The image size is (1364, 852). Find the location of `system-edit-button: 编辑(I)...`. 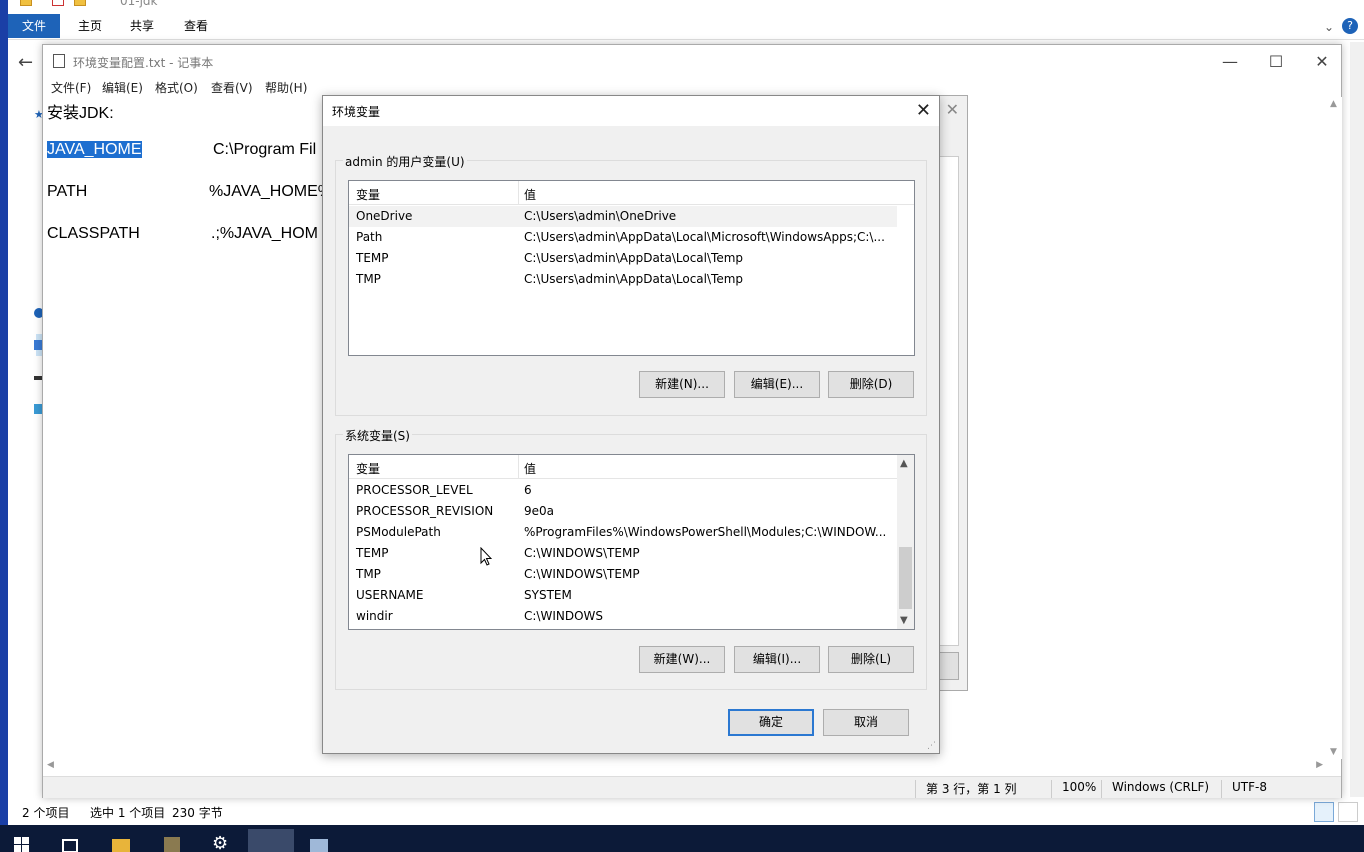

system-edit-button: 编辑(I)... is located at coordinates (777, 659).